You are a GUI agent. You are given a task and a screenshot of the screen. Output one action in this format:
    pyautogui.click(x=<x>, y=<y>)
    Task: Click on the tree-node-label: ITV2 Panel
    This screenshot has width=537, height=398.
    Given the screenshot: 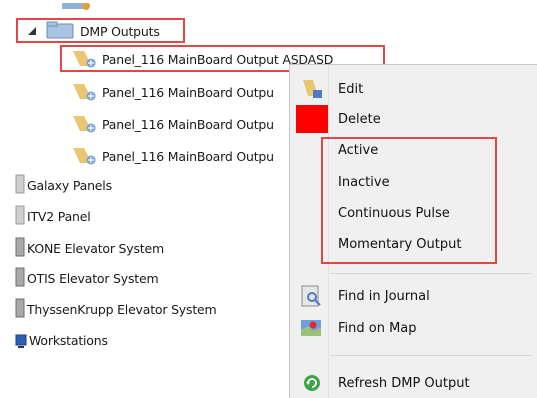 What is the action you would take?
    pyautogui.click(x=59, y=216)
    